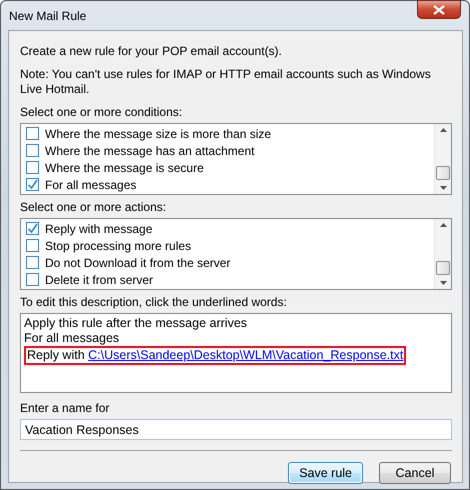  I want to click on dialog-button: Save rule, so click(325, 473).